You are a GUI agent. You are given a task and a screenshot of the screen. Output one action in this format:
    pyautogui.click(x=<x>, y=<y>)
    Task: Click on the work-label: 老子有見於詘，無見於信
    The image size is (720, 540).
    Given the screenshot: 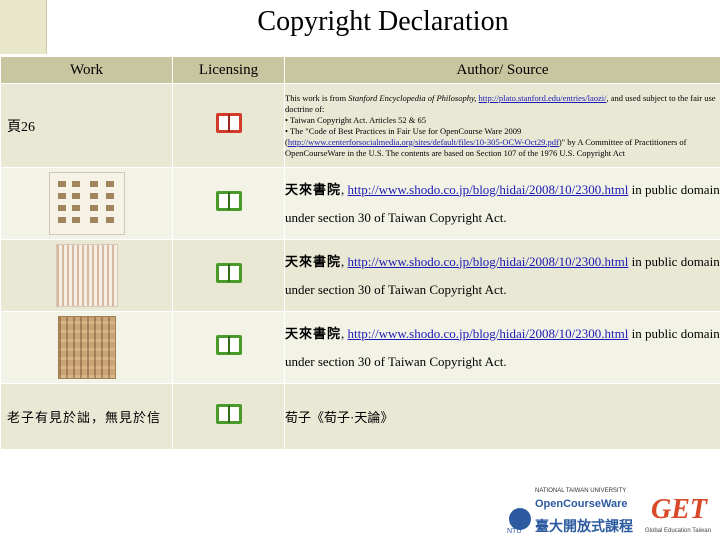 What is the action you would take?
    pyautogui.click(x=84, y=417)
    